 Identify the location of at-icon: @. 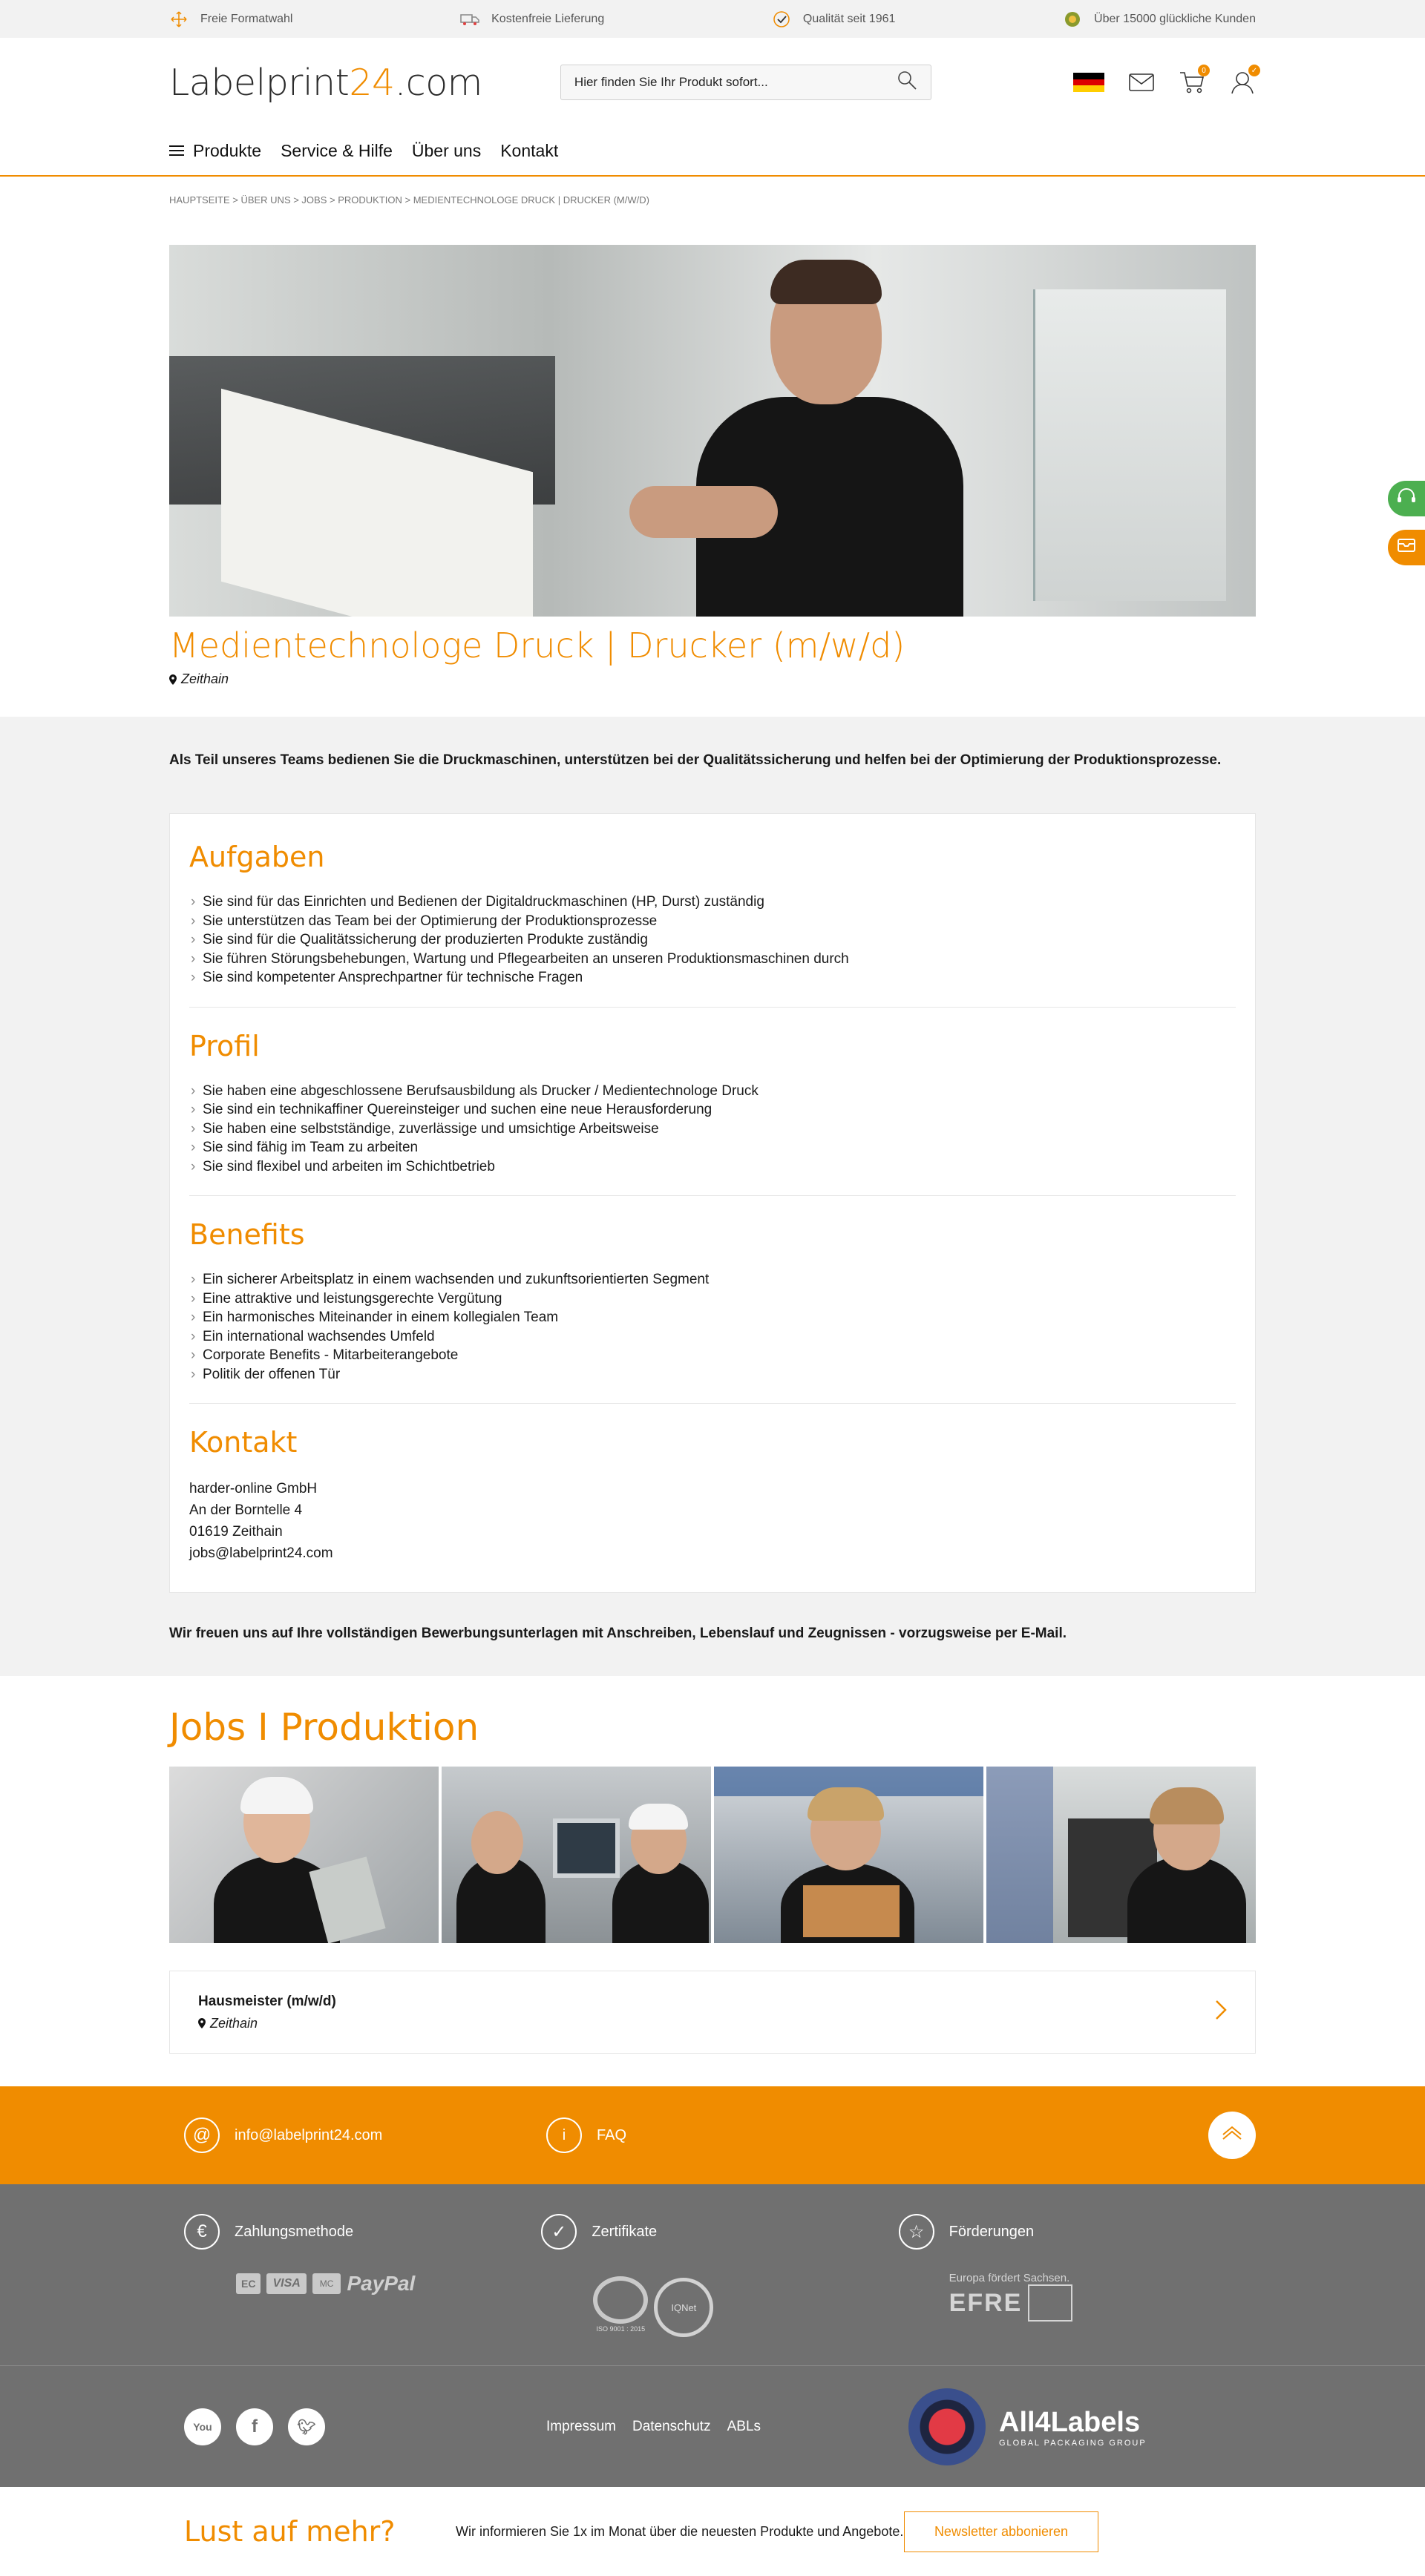
(202, 2135).